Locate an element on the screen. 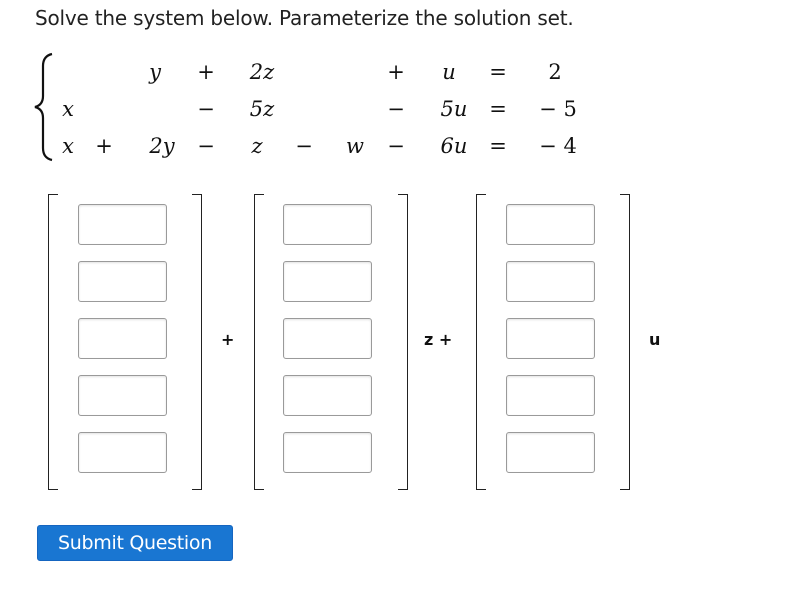 The image size is (805, 612). sys-r1-c7: − is located at coordinates (396, 109).